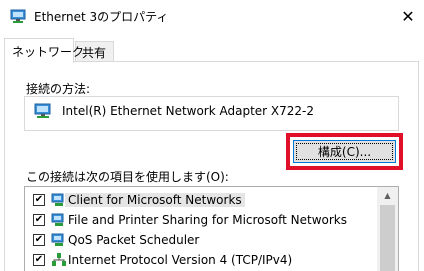  What do you see at coordinates (155, 200) in the screenshot?
I see `item-label: Client for Microsoft Networks` at bounding box center [155, 200].